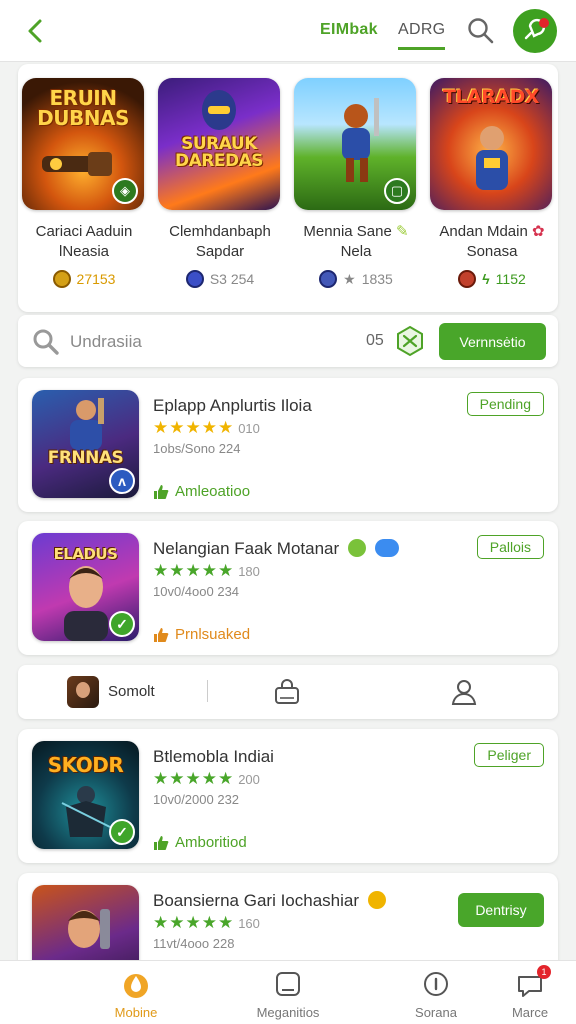  I want to click on game-thumbnail: TLARADX, so click(491, 144).